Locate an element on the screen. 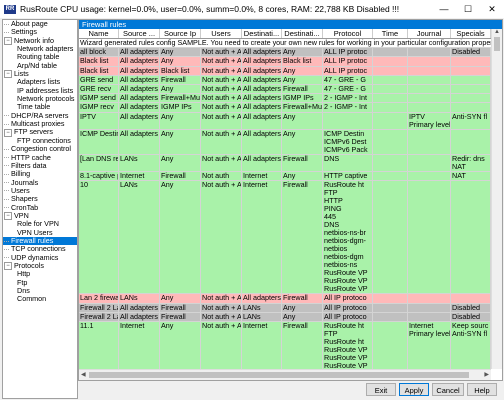  help-button: Help is located at coordinates (482, 389).